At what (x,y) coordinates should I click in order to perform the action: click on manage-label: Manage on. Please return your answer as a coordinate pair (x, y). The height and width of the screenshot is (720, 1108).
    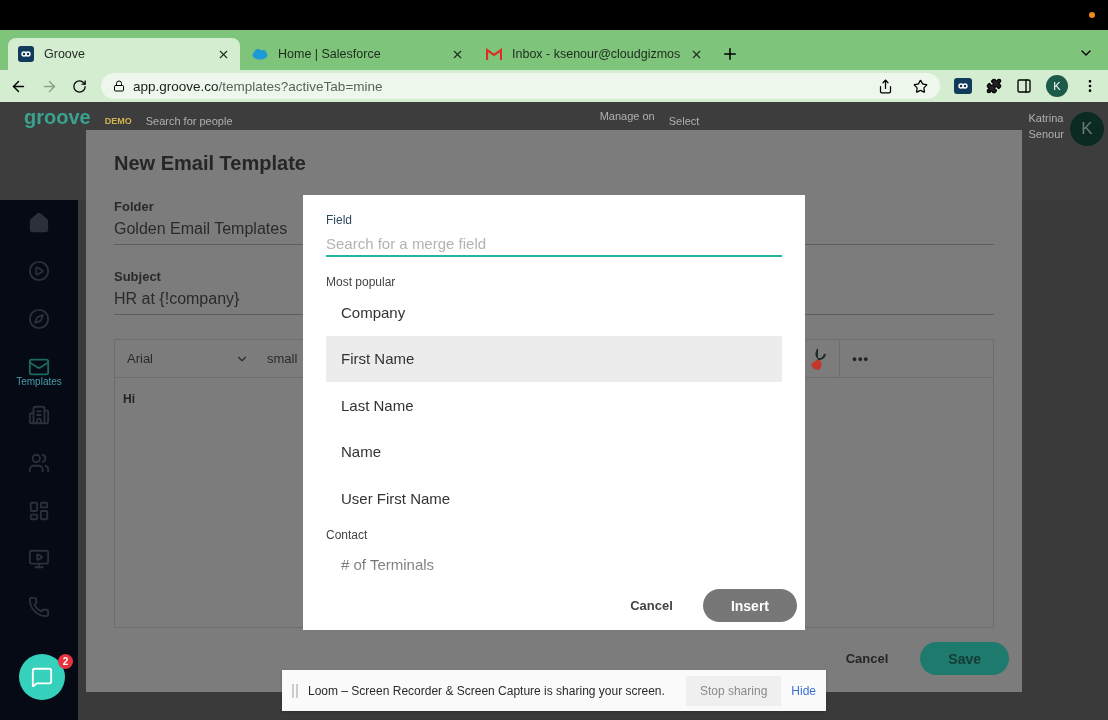
    Looking at the image, I should click on (627, 116).